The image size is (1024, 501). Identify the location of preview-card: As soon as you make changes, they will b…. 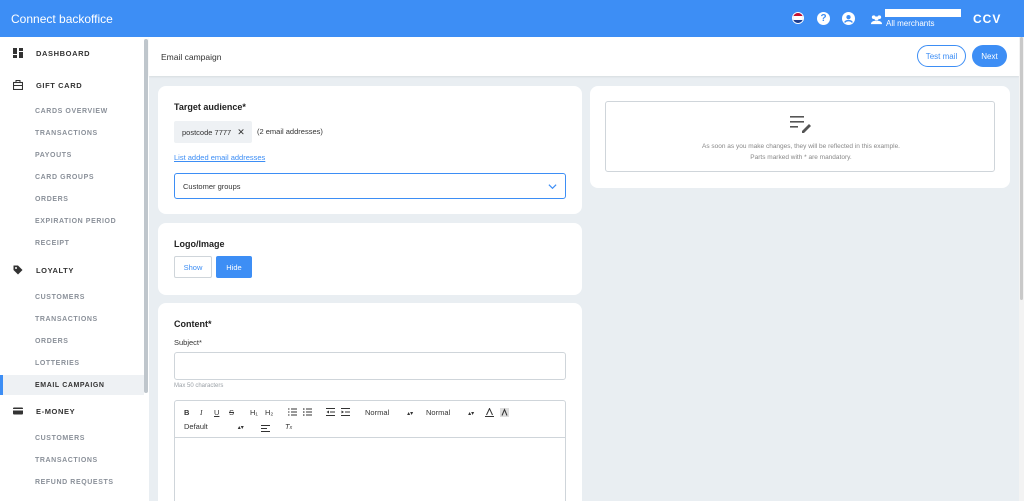
(800, 137).